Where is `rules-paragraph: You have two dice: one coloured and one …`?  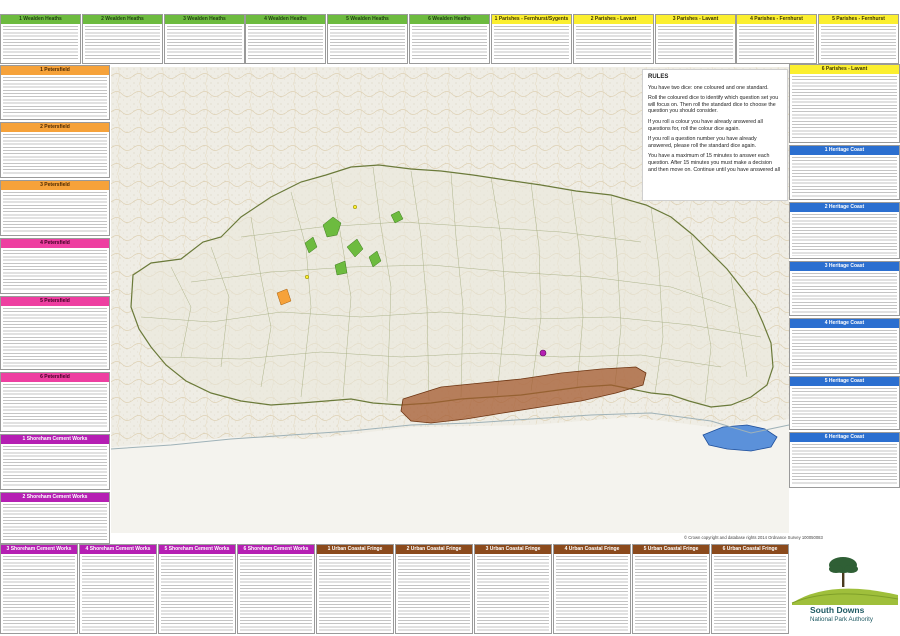 rules-paragraph: You have two dice: one coloured and one … is located at coordinates (708, 87).